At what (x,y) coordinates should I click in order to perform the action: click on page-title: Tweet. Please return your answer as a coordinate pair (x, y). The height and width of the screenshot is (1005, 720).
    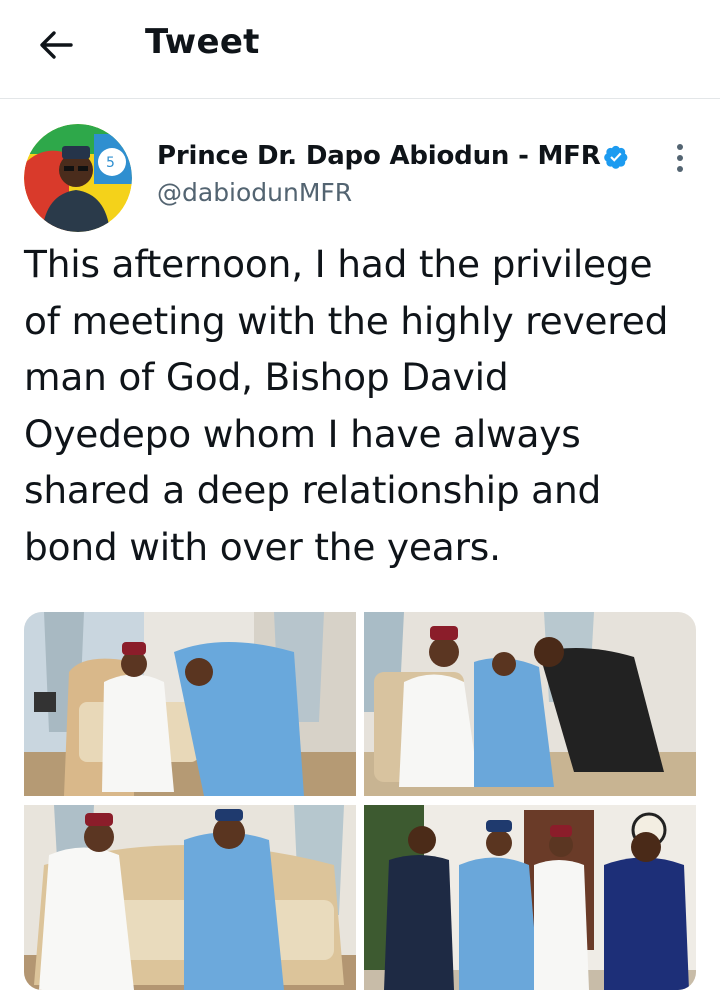
    Looking at the image, I should click on (202, 42).